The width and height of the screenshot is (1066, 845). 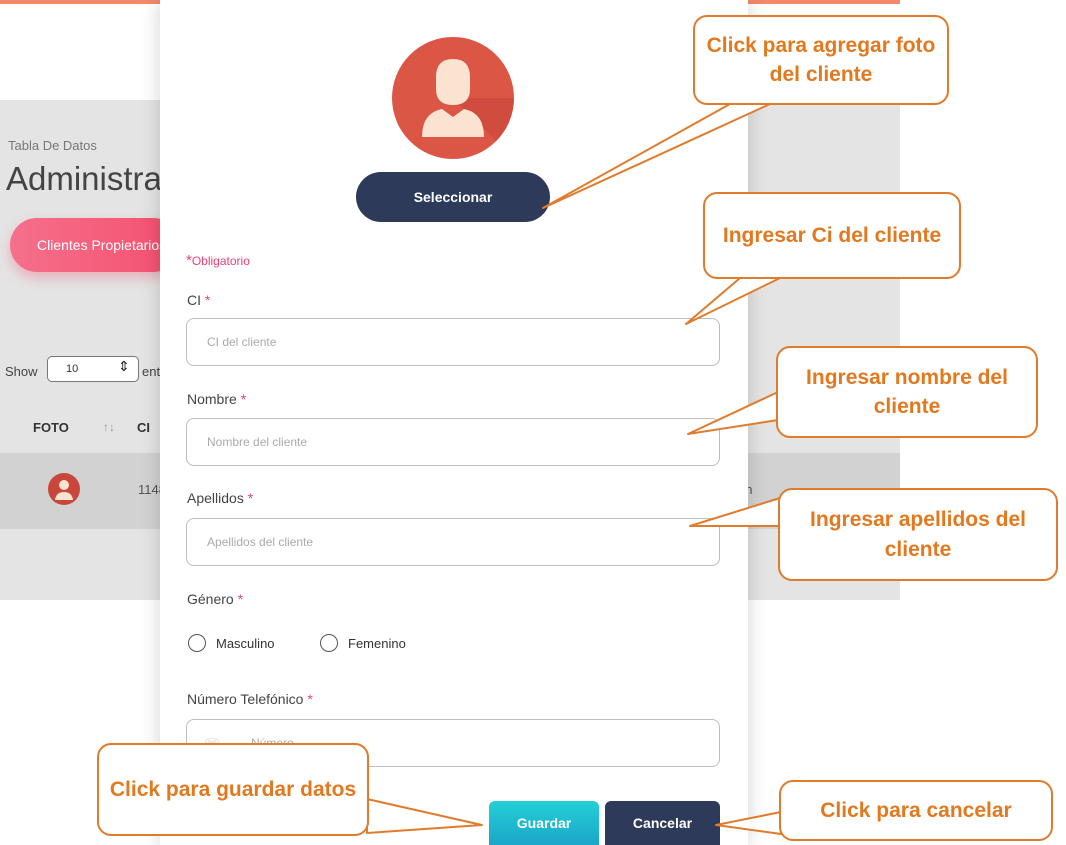 I want to click on apellidos-label: Apellidos *, so click(x=220, y=498).